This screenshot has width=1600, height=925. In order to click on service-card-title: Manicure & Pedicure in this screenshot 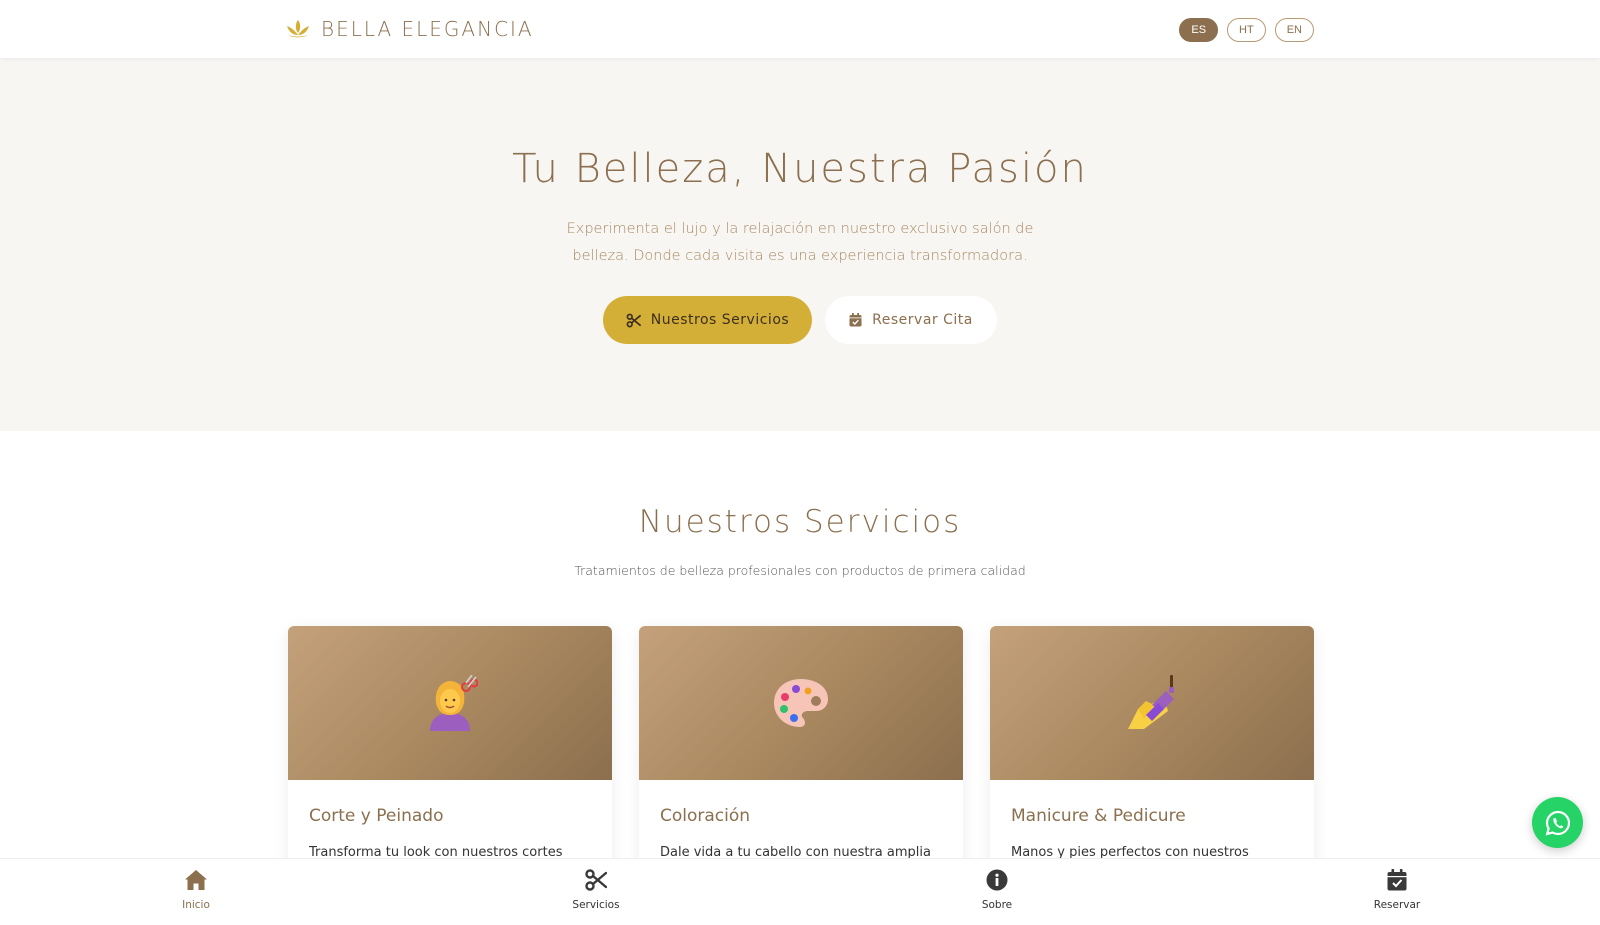, I will do `click(1098, 816)`.